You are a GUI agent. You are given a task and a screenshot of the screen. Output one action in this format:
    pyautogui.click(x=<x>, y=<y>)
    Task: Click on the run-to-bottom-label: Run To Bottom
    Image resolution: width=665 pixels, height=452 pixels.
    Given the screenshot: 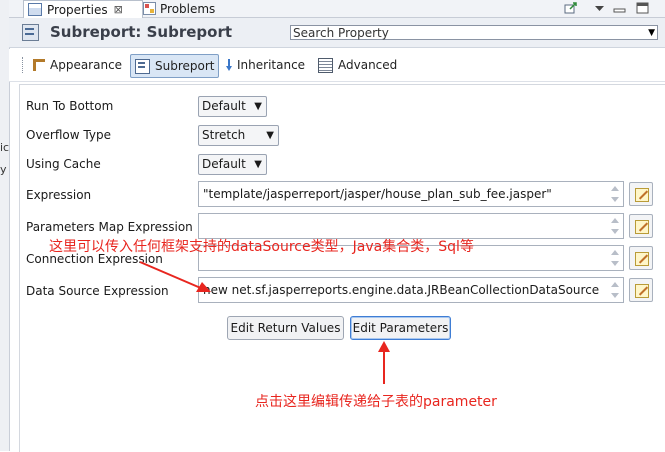 What is the action you would take?
    pyautogui.click(x=70, y=106)
    